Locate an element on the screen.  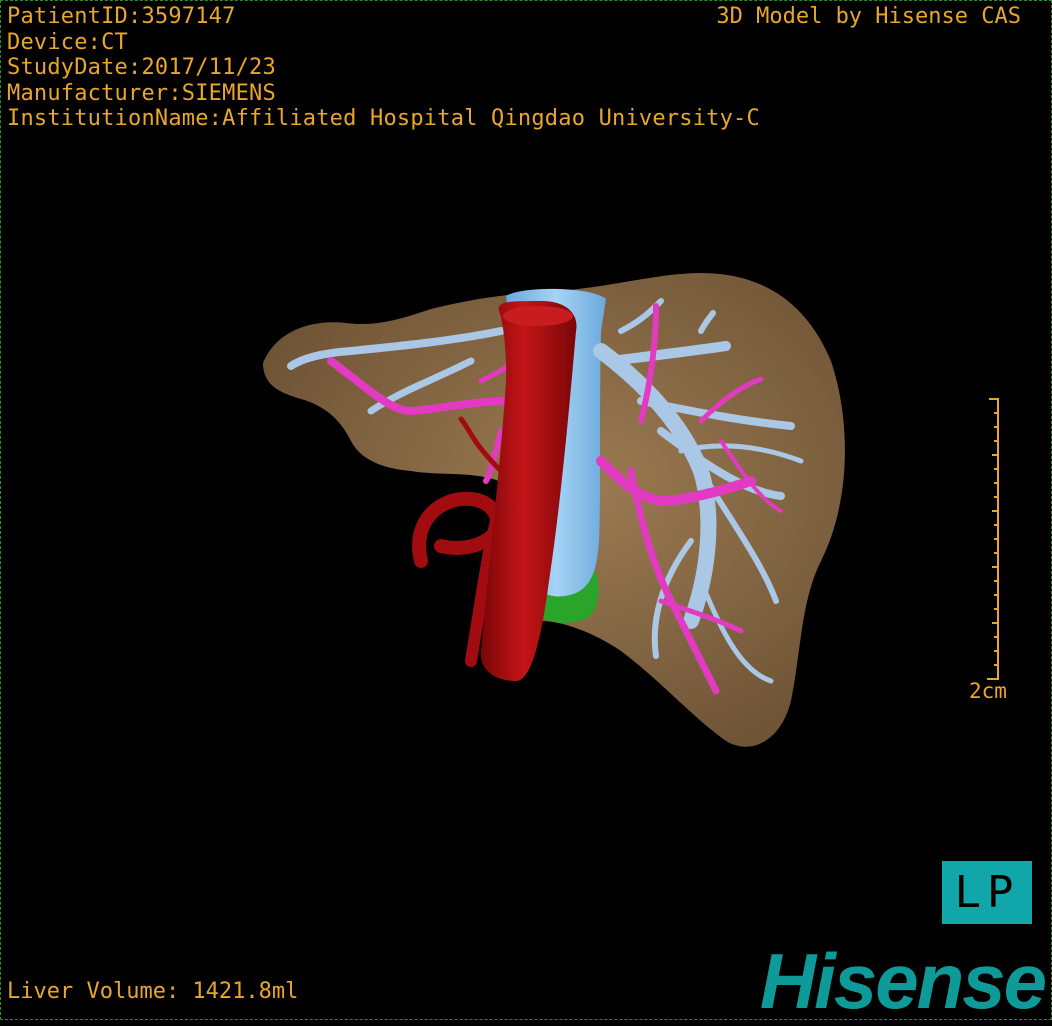
scale-bar is located at coordinates (993, 539).